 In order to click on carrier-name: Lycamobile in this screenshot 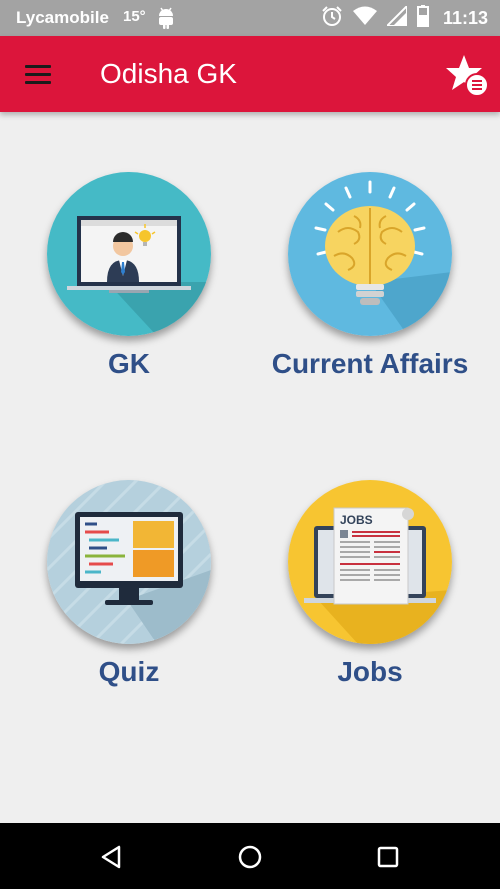, I will do `click(62, 17)`.